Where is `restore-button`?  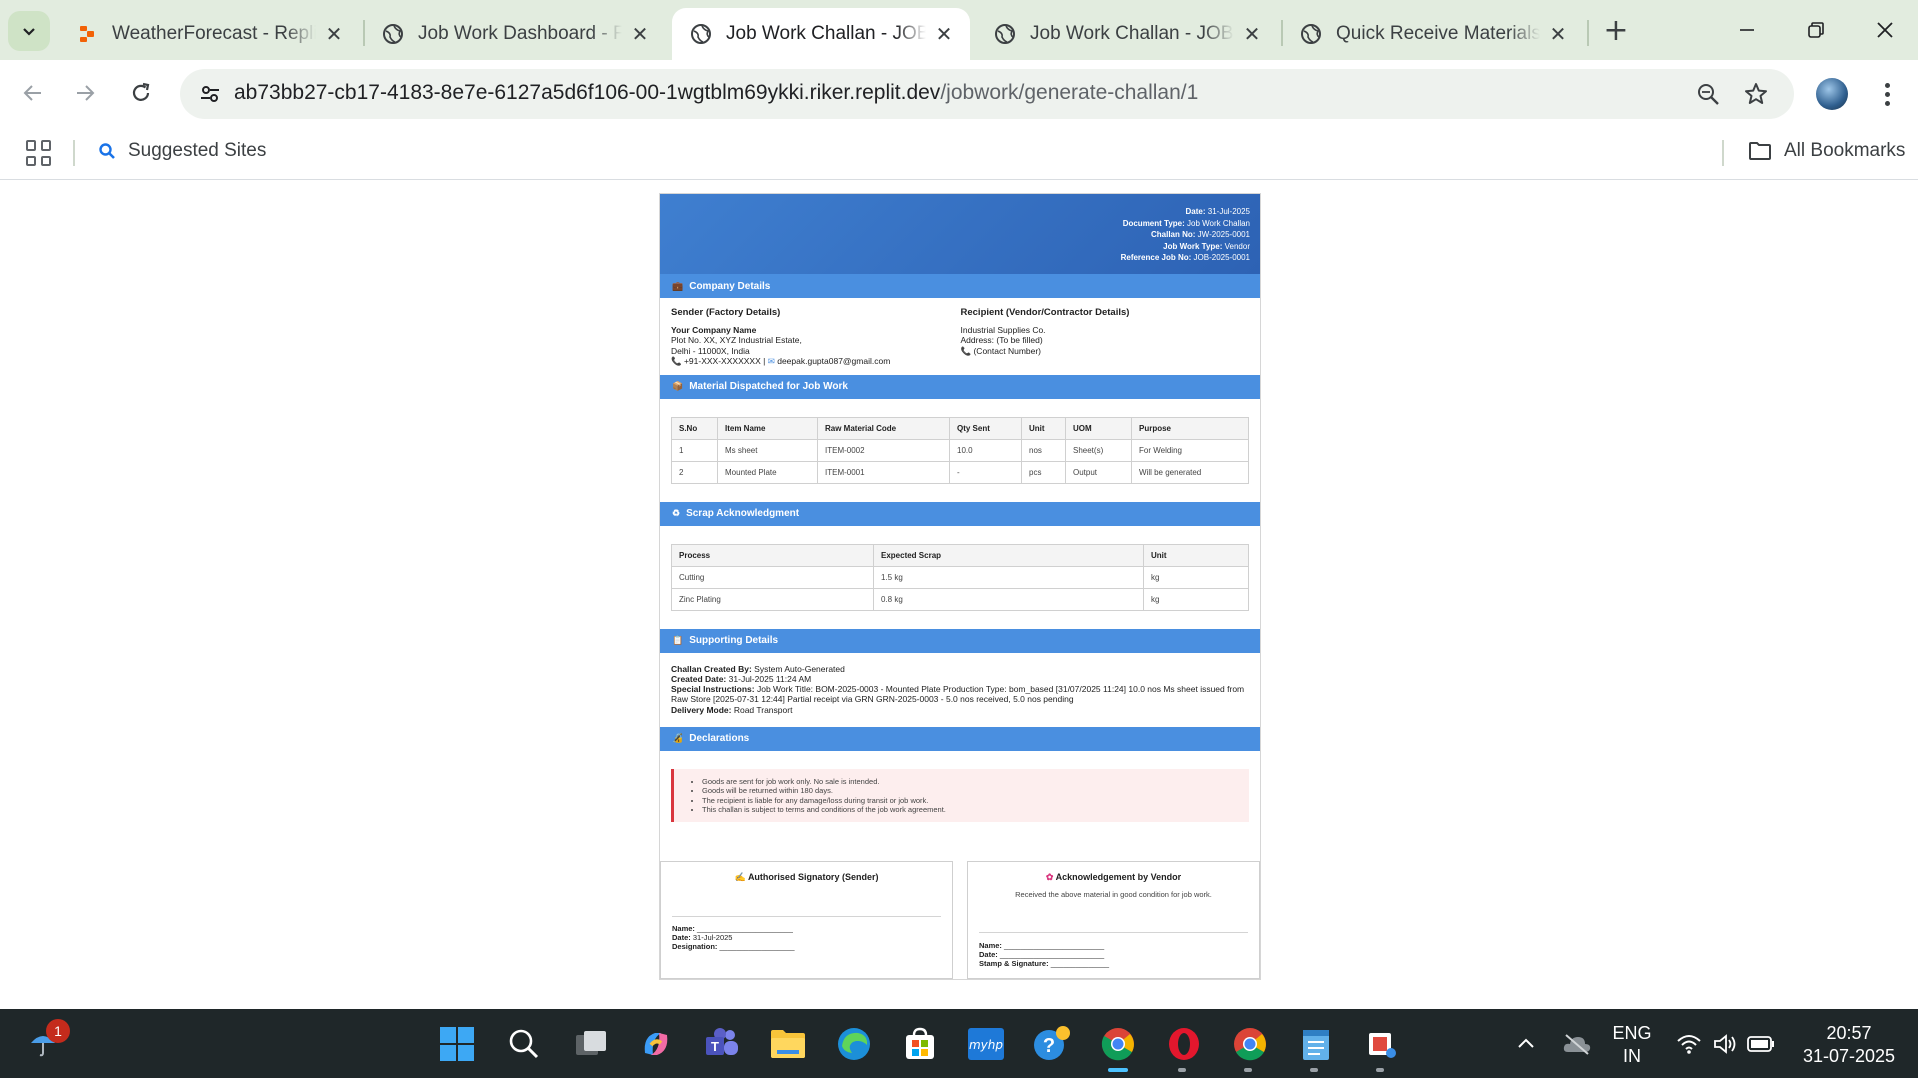
restore-button is located at coordinates (1816, 30).